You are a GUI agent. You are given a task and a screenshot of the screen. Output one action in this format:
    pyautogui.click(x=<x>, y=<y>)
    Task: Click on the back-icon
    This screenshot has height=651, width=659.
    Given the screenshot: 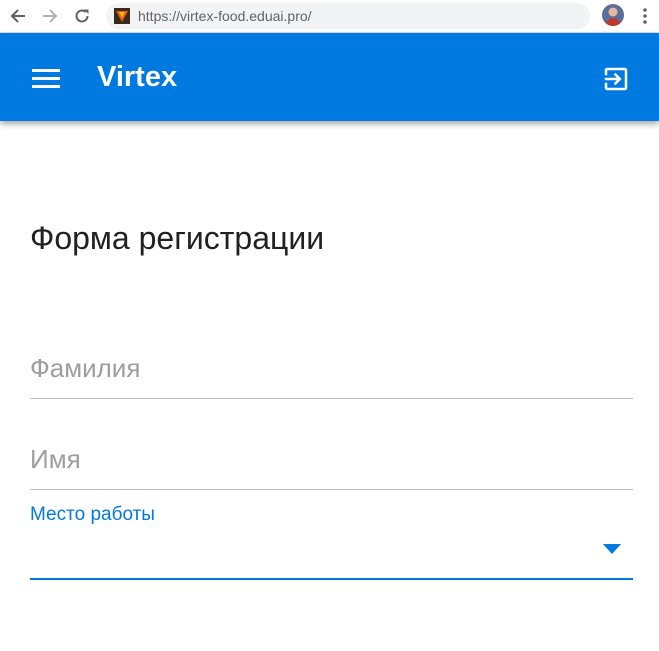 What is the action you would take?
    pyautogui.click(x=18, y=16)
    